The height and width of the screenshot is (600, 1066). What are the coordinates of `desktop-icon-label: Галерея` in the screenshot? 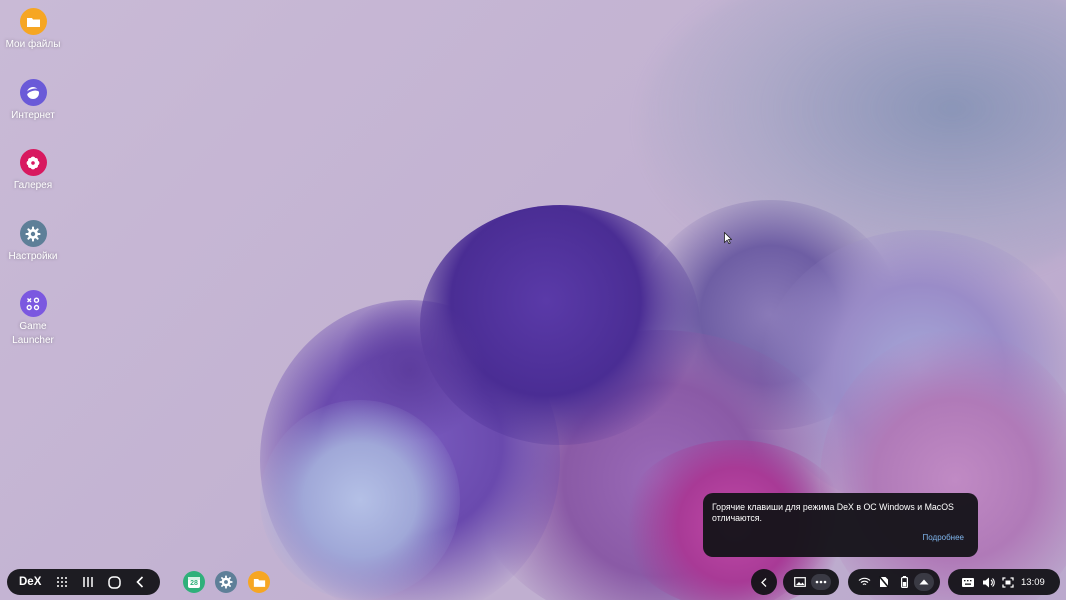 It's located at (33, 185).